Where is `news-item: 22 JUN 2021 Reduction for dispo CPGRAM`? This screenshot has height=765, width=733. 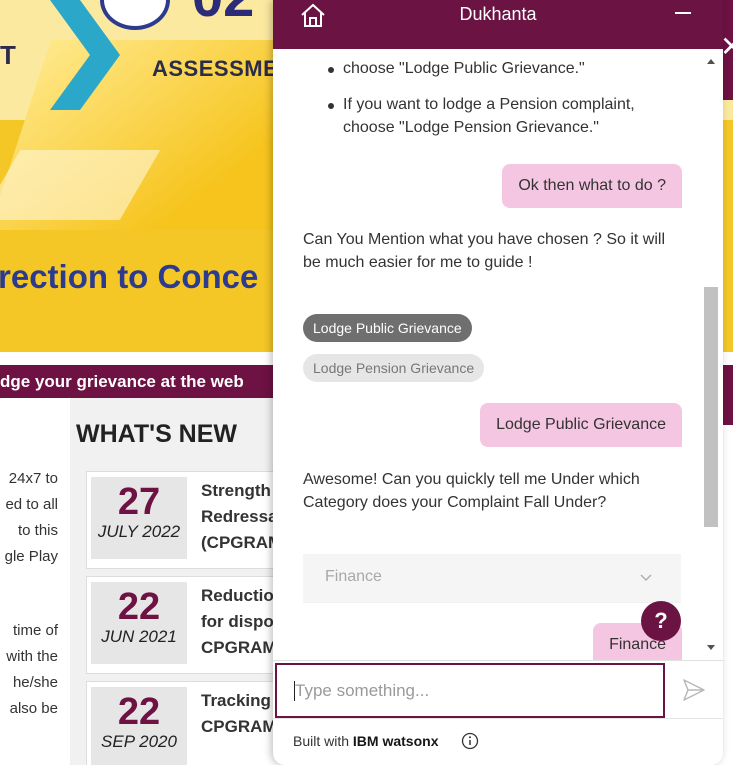
news-item: 22 JUN 2021 Reduction for dispo CPGRAM is located at coordinates (186, 625).